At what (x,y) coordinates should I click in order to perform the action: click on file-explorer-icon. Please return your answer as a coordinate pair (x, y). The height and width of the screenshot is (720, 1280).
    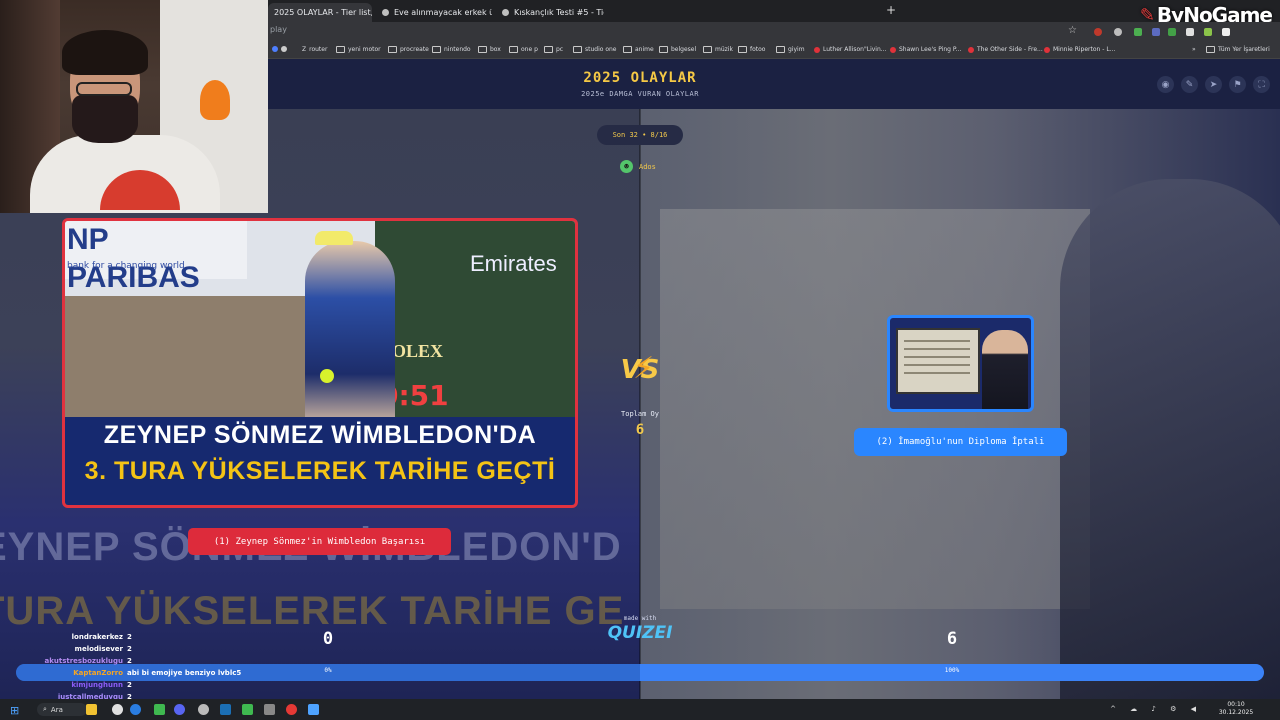
    Looking at the image, I should click on (91, 709).